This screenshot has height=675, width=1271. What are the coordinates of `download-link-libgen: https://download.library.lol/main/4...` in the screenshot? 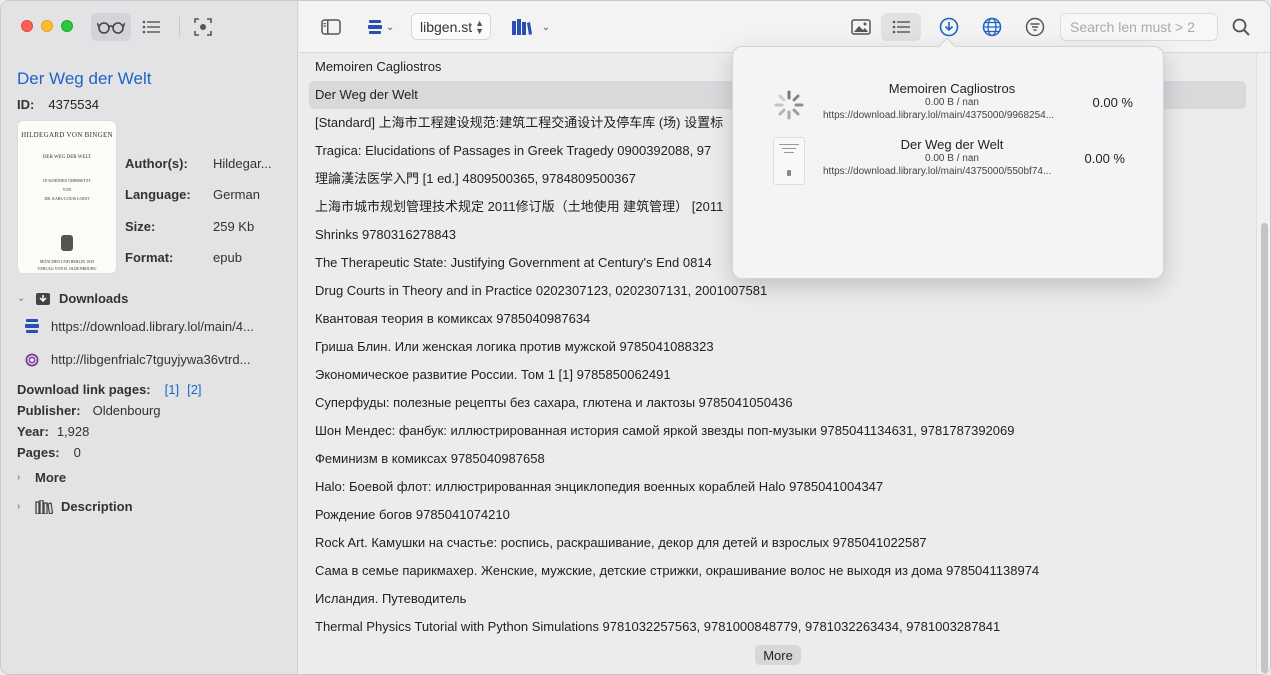 It's located at (152, 326).